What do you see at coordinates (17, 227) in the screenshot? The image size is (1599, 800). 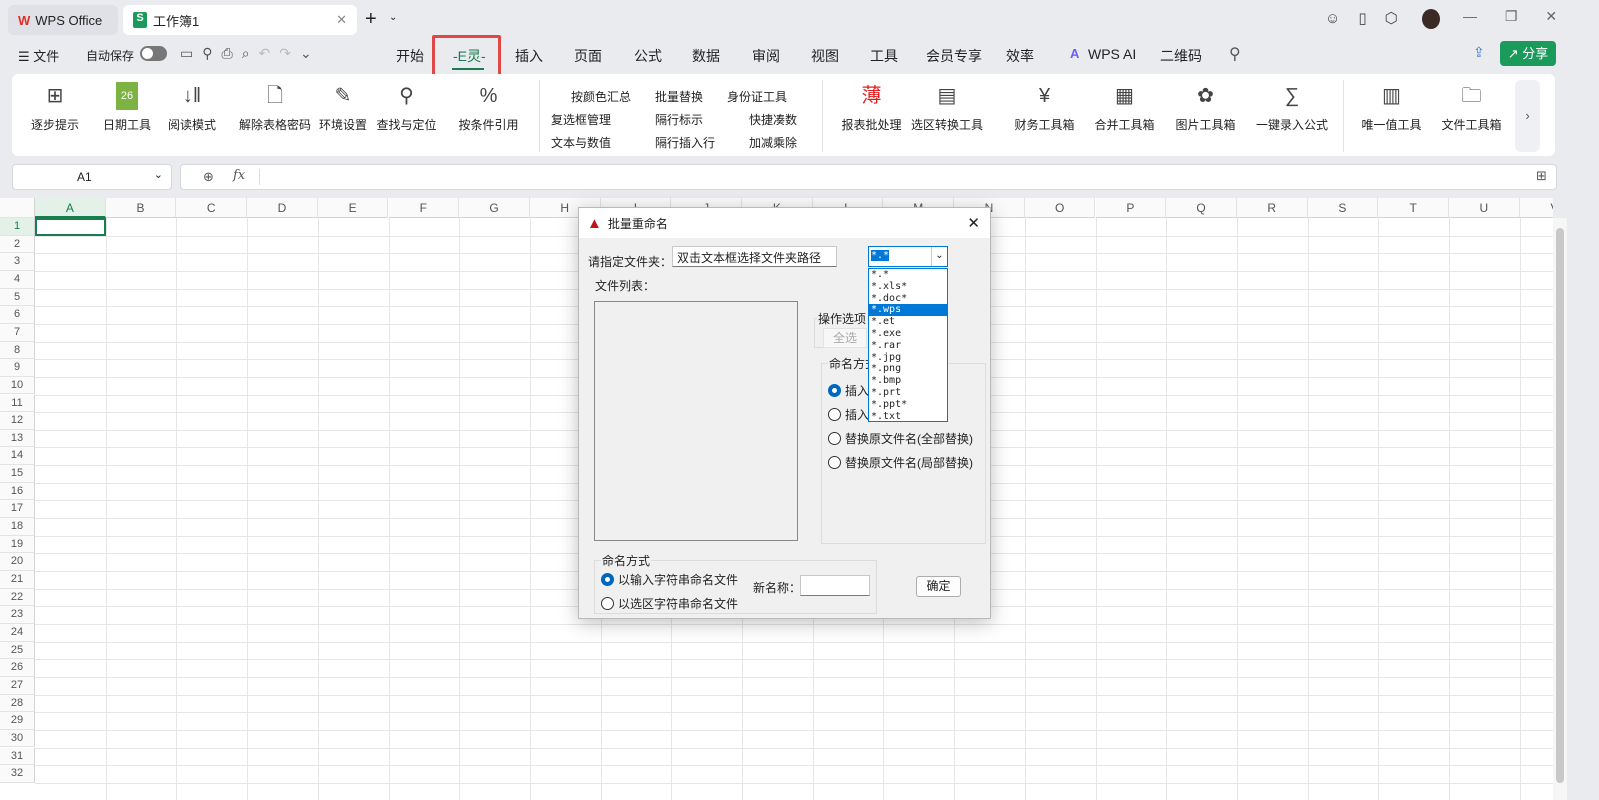 I see `row-header: 1` at bounding box center [17, 227].